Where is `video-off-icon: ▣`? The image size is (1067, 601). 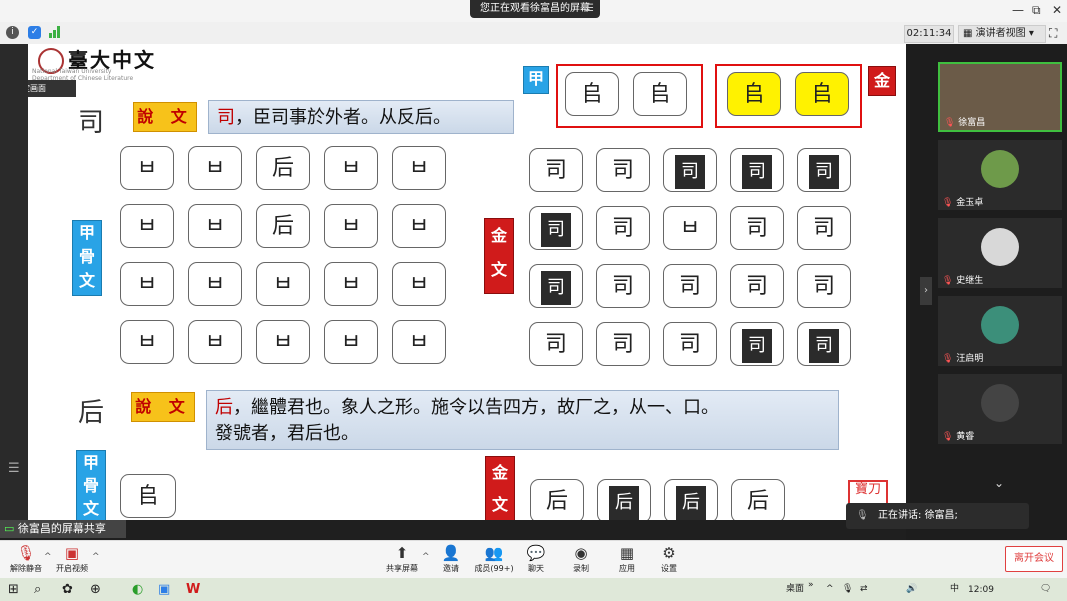 video-off-icon: ▣ is located at coordinates (72, 553).